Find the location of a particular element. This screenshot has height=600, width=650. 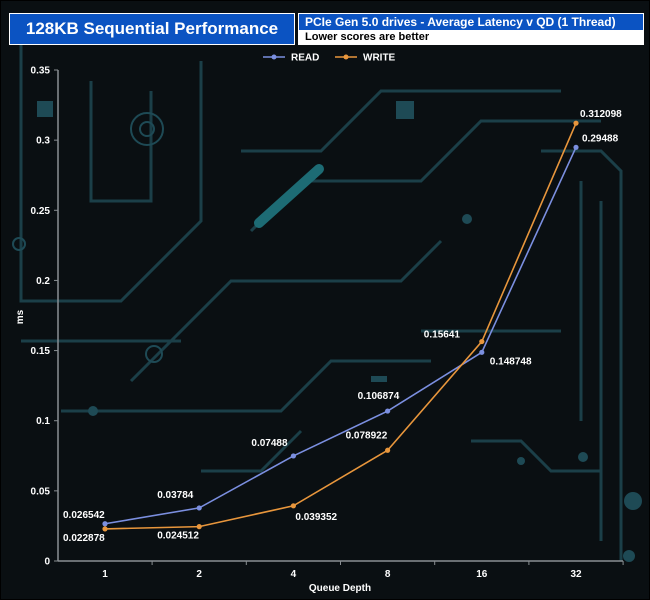

y-tick-label: 0 is located at coordinates (47, 562).